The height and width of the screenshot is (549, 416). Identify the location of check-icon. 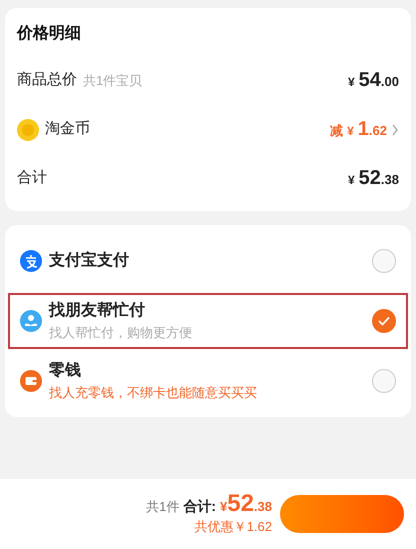
(384, 321).